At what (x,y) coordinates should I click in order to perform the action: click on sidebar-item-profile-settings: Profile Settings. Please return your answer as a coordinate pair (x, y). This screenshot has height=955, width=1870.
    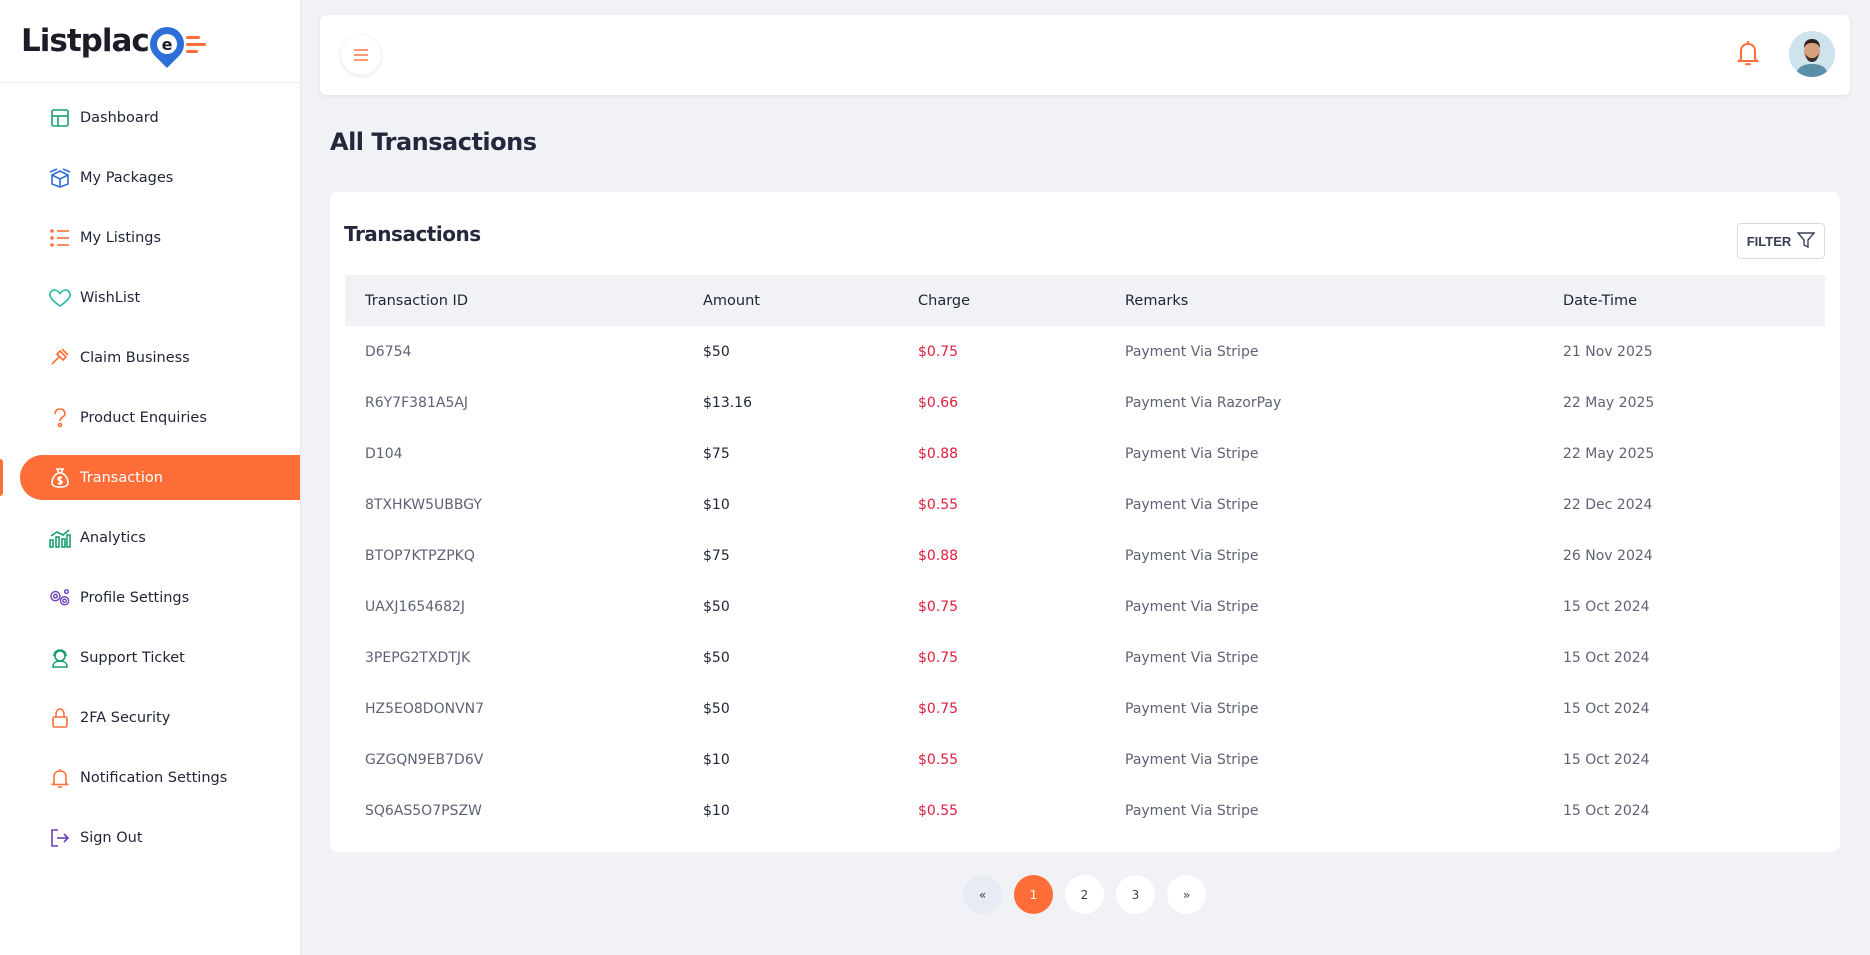
    Looking at the image, I should click on (150, 597).